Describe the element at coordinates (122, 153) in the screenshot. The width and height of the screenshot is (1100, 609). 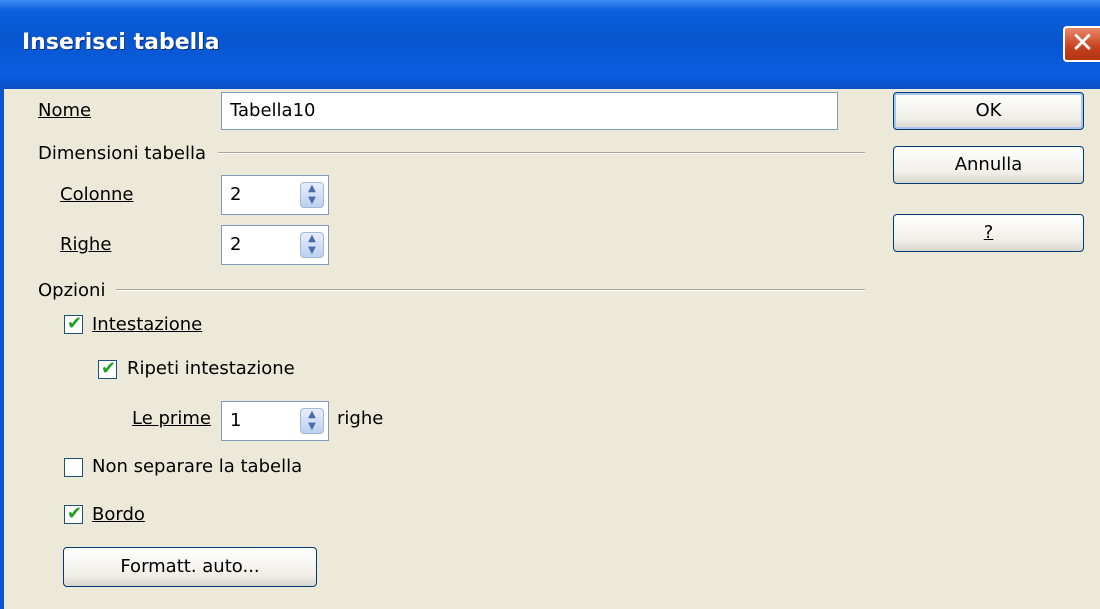
I see `dimensions-heading: Dimensioni tabella` at that location.